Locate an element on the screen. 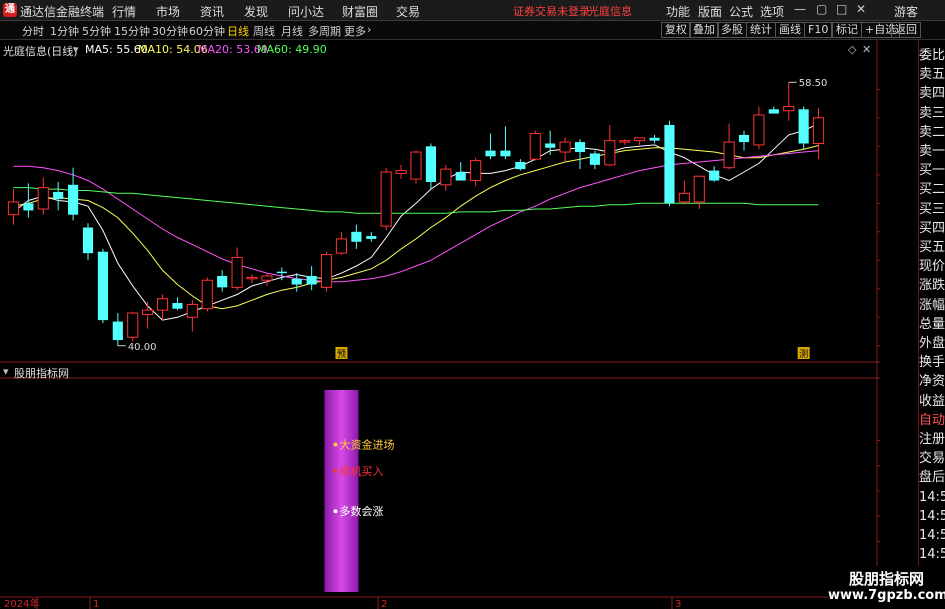 The height and width of the screenshot is (609, 945). tool-mark: 标记 is located at coordinates (847, 30).